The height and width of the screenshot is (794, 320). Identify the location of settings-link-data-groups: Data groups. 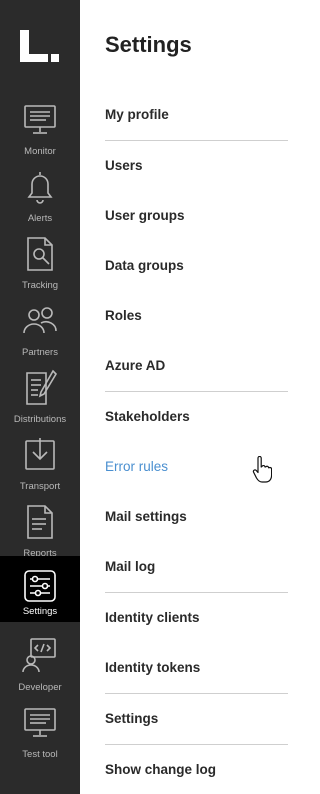
(196, 266).